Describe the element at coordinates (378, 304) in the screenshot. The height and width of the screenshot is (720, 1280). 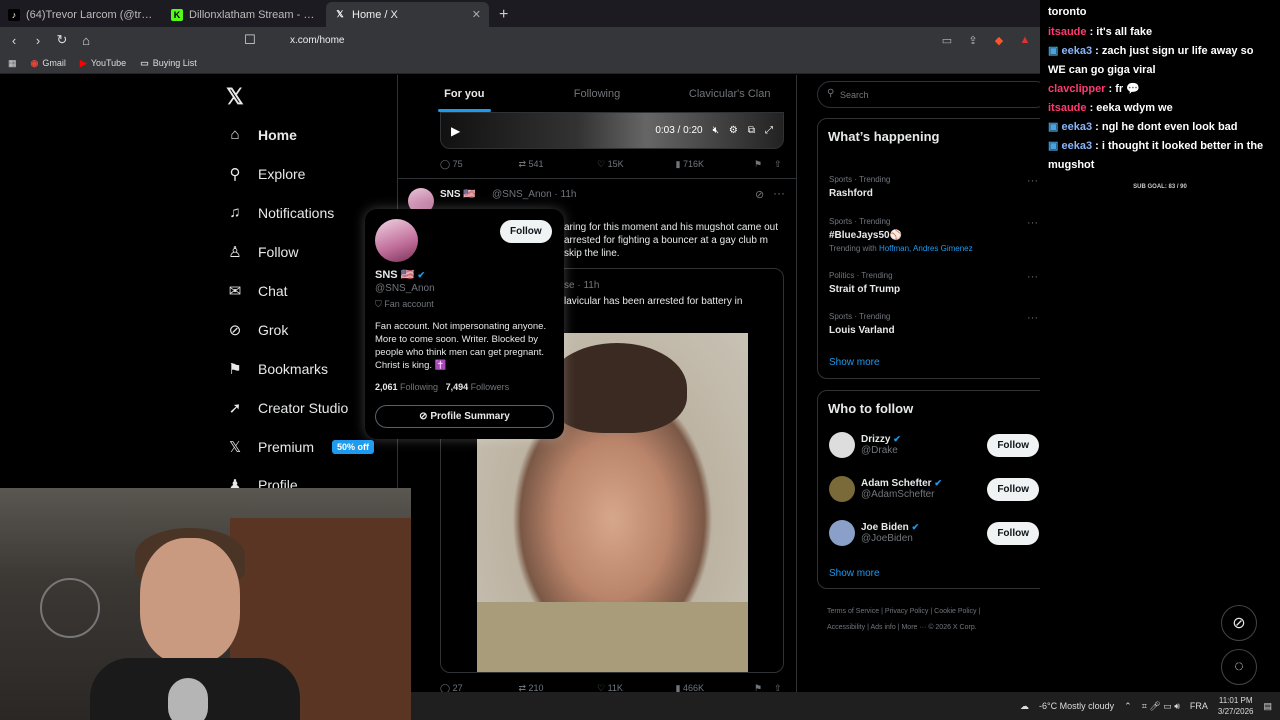
I see `shield-icon: ⛉` at that location.